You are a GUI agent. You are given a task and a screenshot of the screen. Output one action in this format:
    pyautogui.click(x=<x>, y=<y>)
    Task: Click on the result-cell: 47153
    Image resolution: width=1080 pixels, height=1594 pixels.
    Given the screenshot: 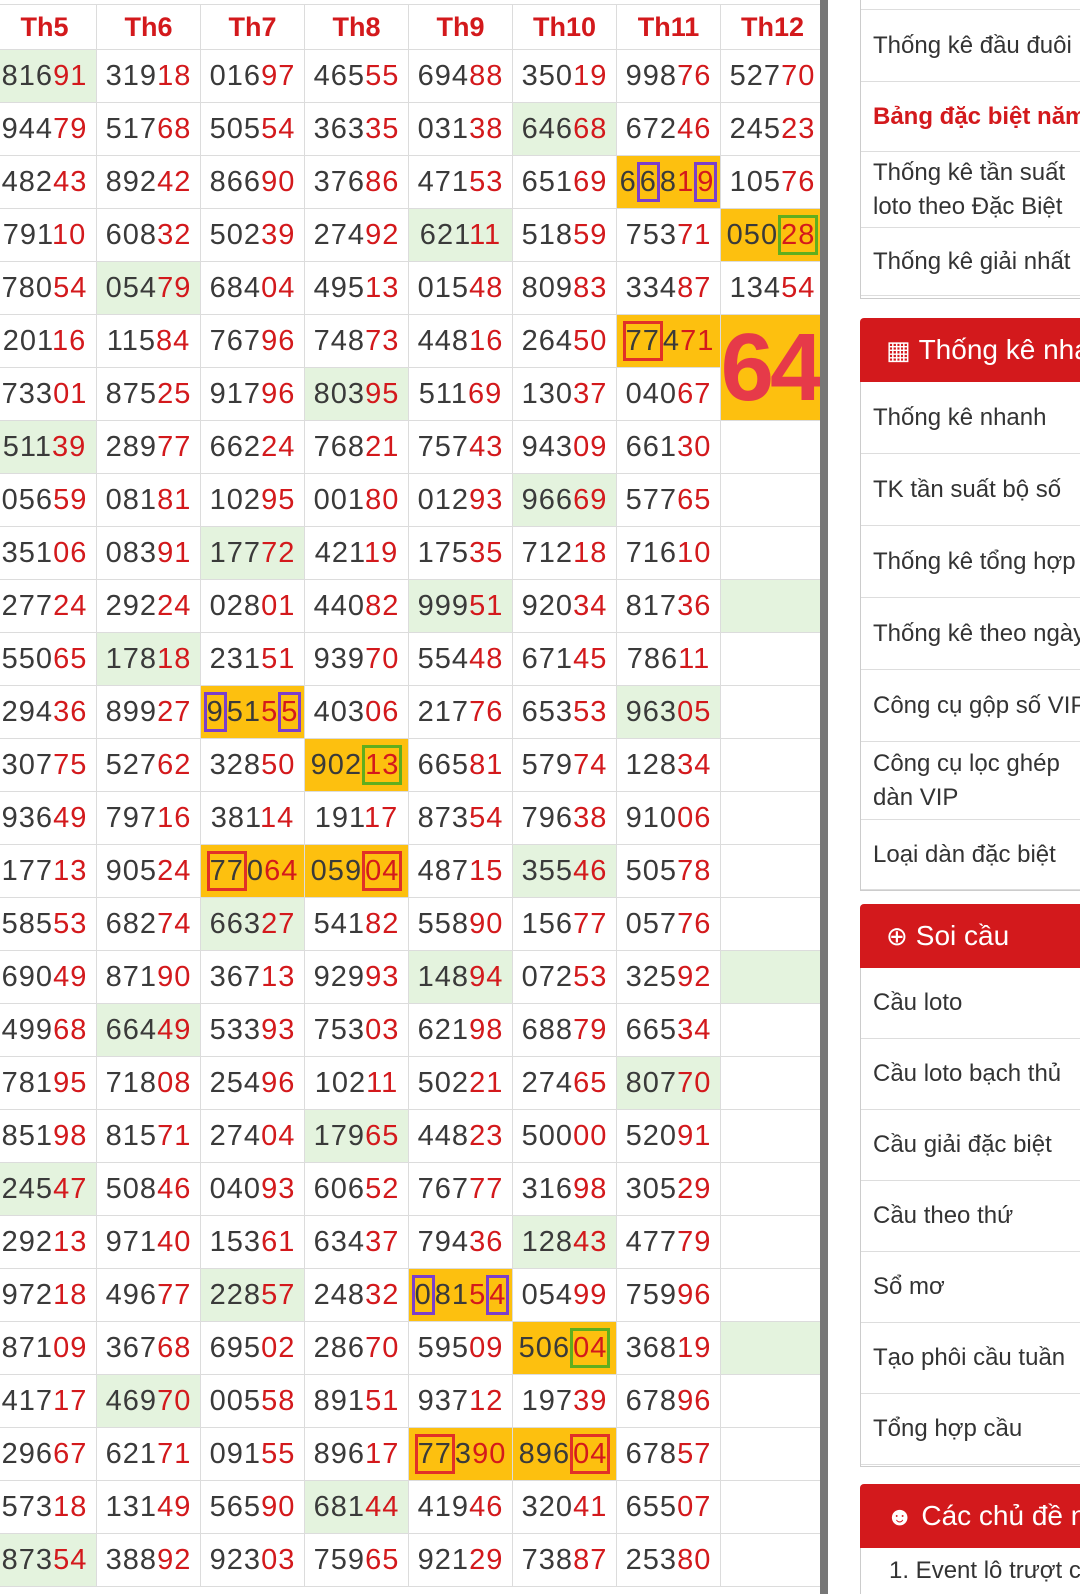 What is the action you would take?
    pyautogui.click(x=460, y=182)
    